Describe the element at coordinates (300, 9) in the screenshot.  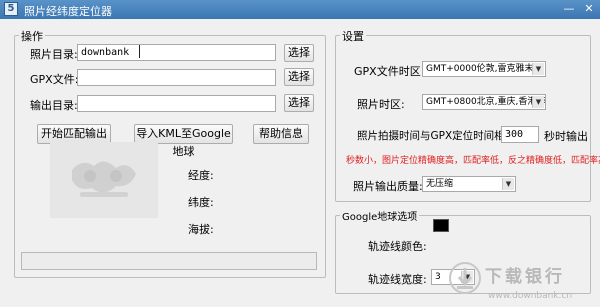
I see `title-bar: 5 照片经纬度定位器 — ✕` at that location.